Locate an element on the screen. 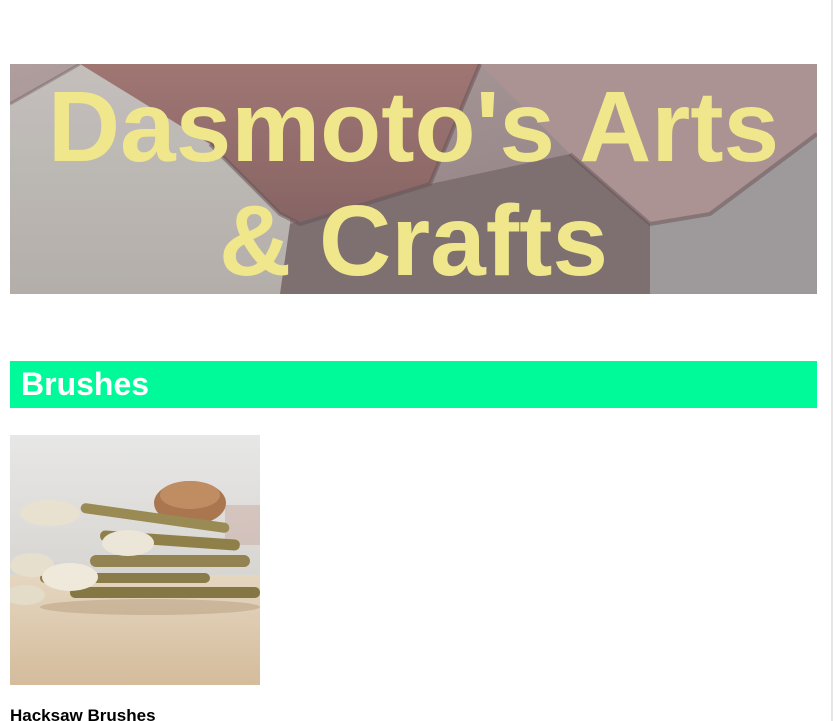  product-caption: Hacksaw Brushes is located at coordinates (83, 713).